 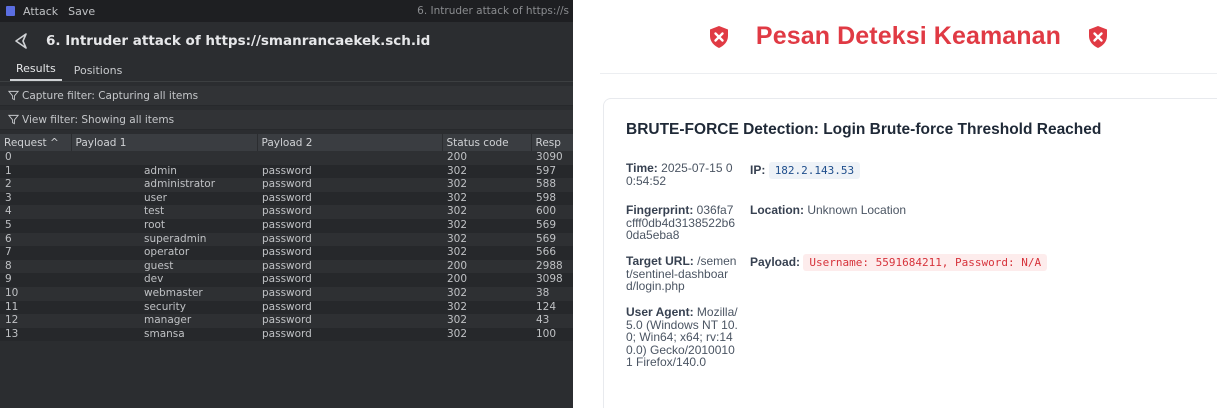 What do you see at coordinates (164, 280) in the screenshot?
I see `cell-payload1: dev` at bounding box center [164, 280].